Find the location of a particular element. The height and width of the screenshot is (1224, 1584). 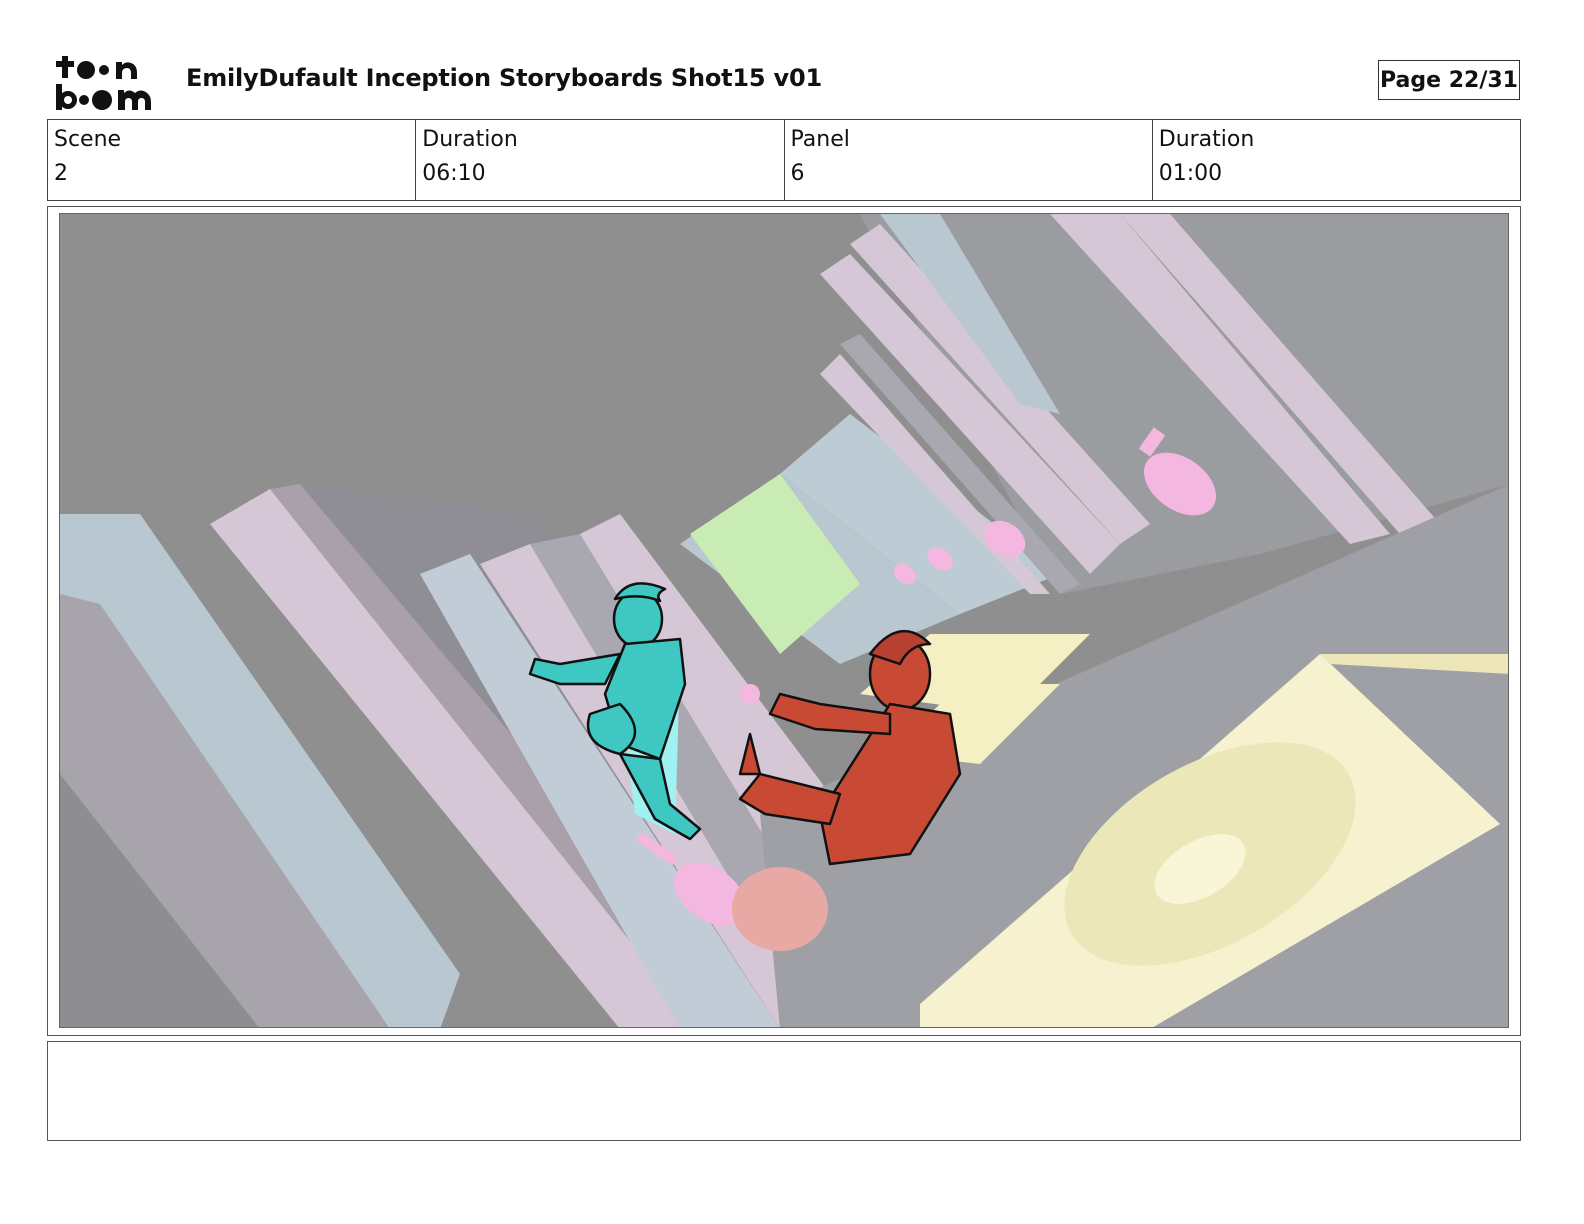

toon-boom-logo is located at coordinates (103, 83).